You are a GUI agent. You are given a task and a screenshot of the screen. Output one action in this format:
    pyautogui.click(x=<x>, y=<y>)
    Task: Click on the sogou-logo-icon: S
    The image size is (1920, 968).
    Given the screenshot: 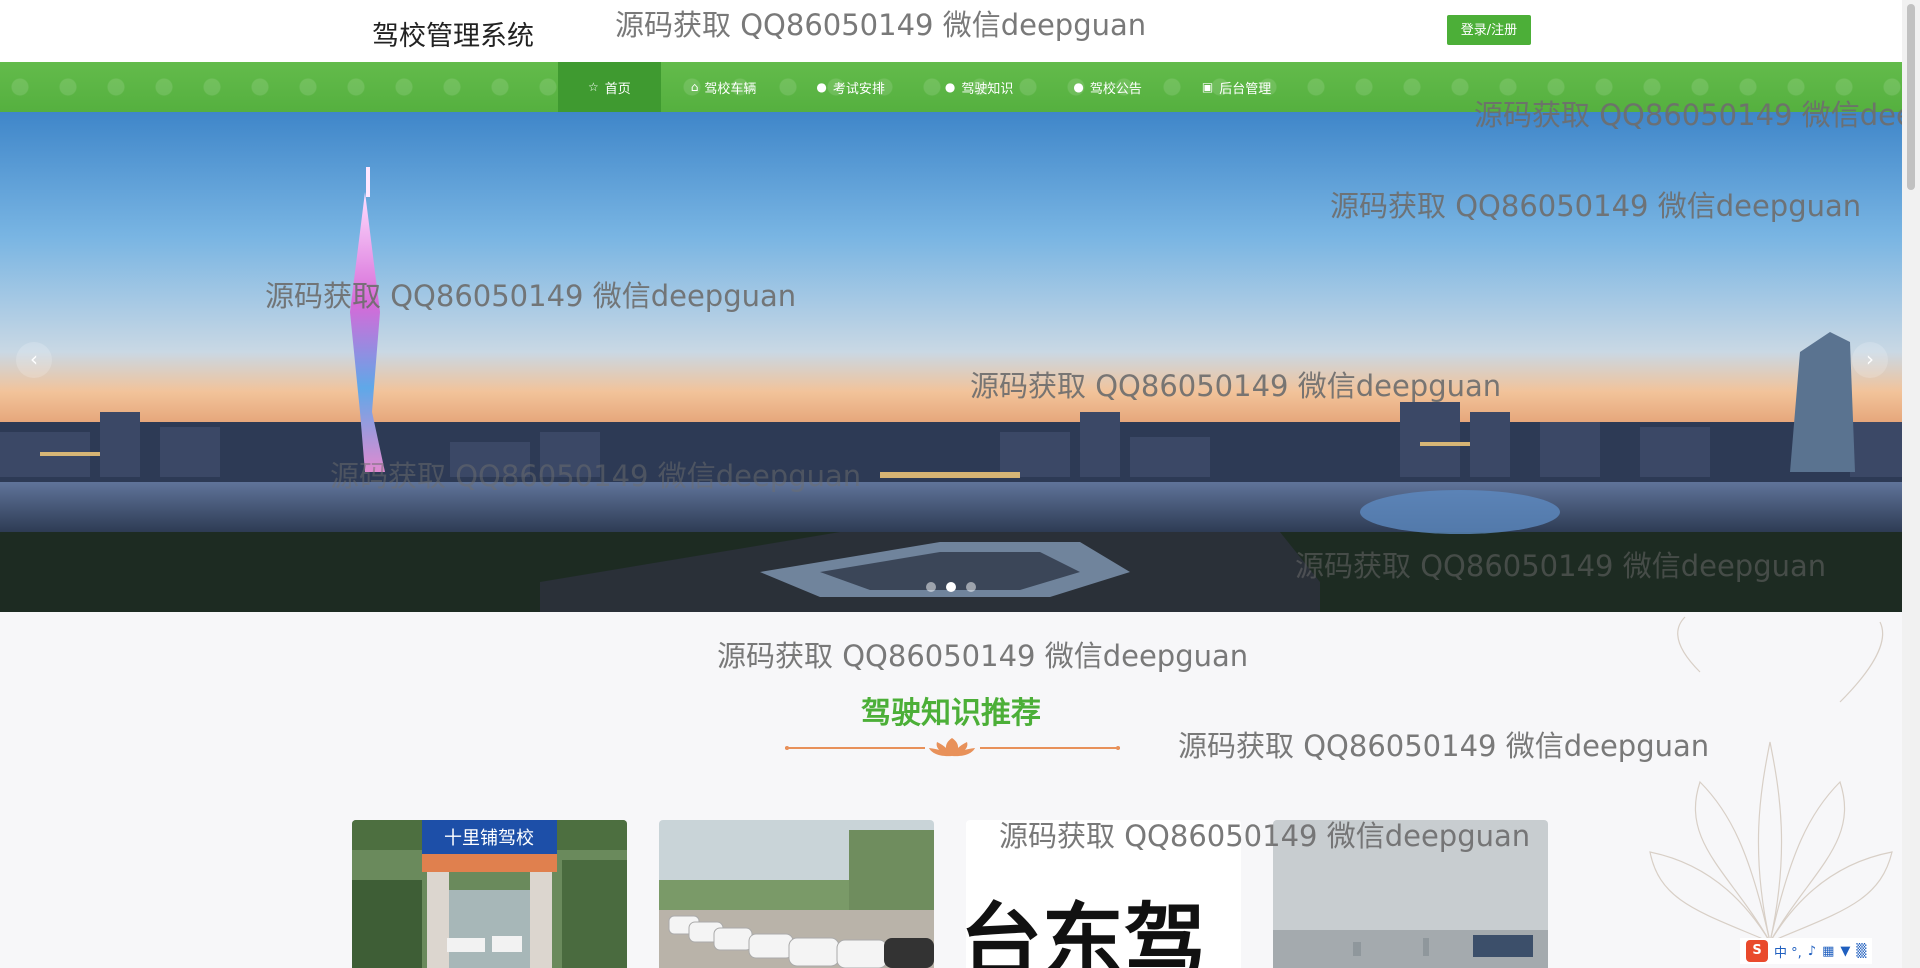 What is the action you would take?
    pyautogui.click(x=1757, y=951)
    